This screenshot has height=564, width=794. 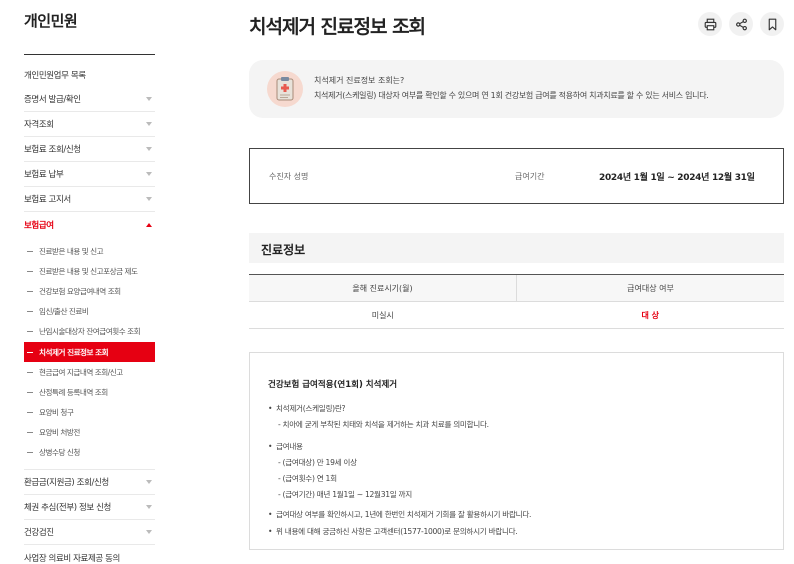 What do you see at coordinates (285, 89) in the screenshot?
I see `clipboard-medical-icon` at bounding box center [285, 89].